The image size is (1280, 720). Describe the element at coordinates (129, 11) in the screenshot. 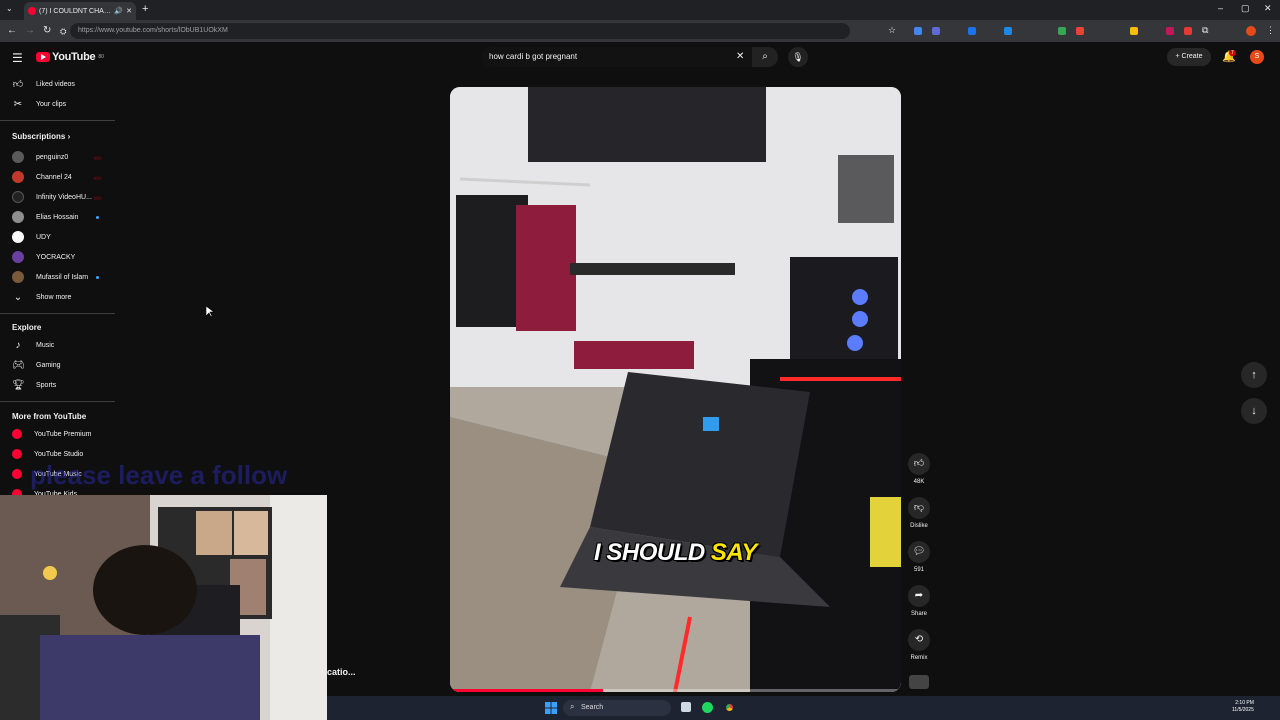

I see `tab-close-icon: ✕` at that location.